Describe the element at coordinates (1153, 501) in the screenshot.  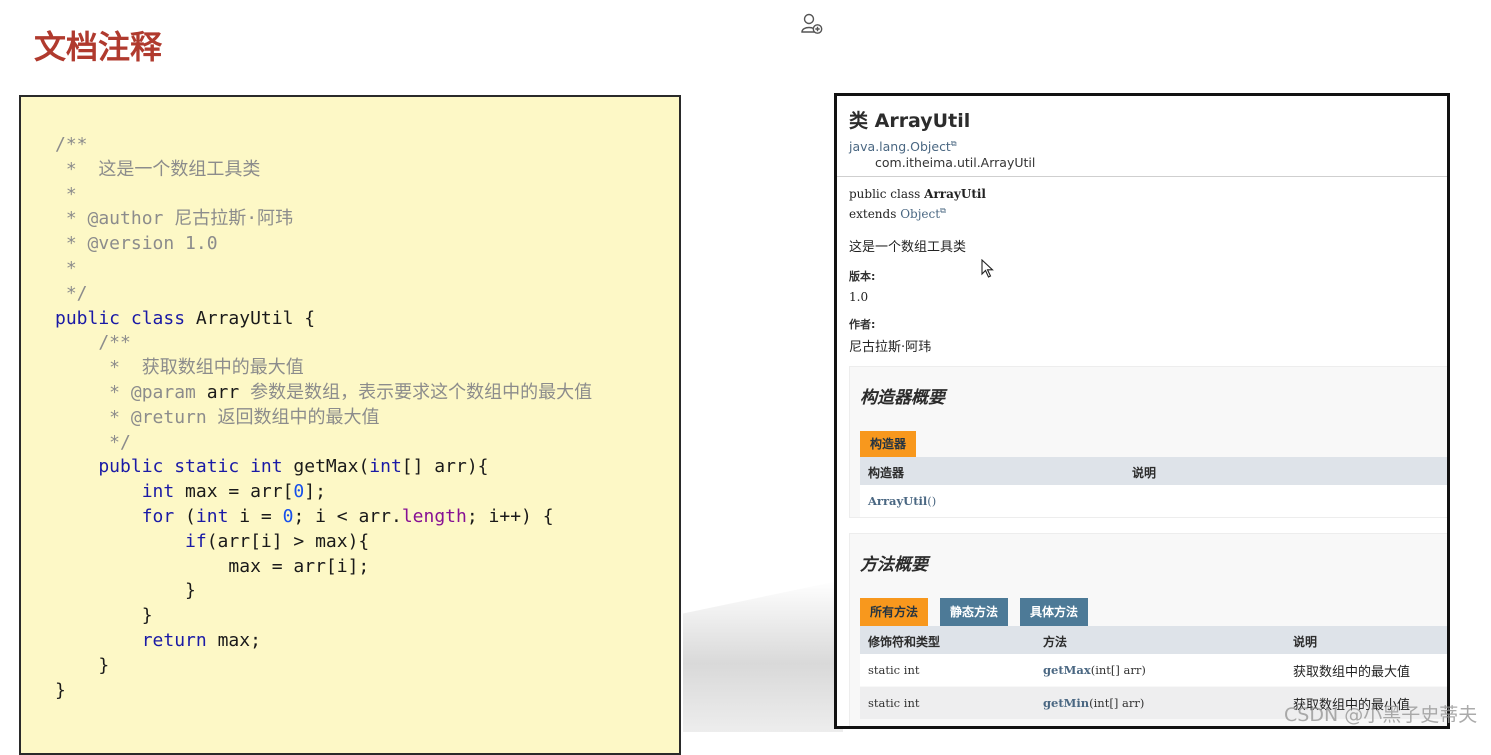
I see `table-row: ArrayUtil()` at that location.